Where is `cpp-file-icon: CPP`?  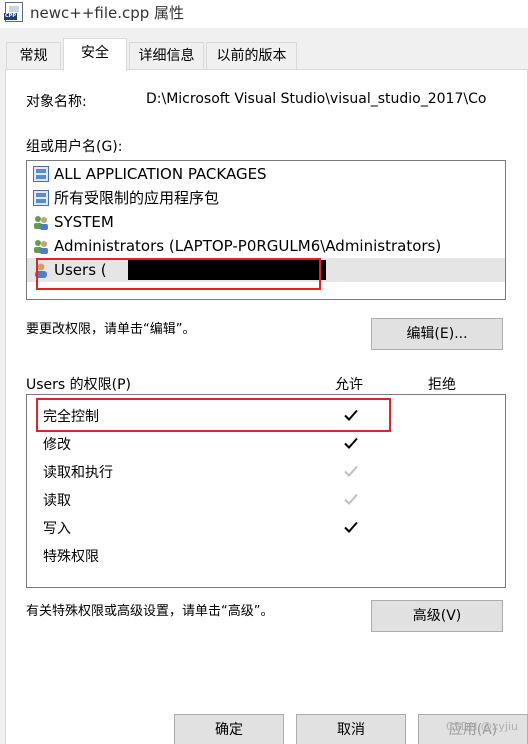
cpp-file-icon: CPP is located at coordinates (13, 12).